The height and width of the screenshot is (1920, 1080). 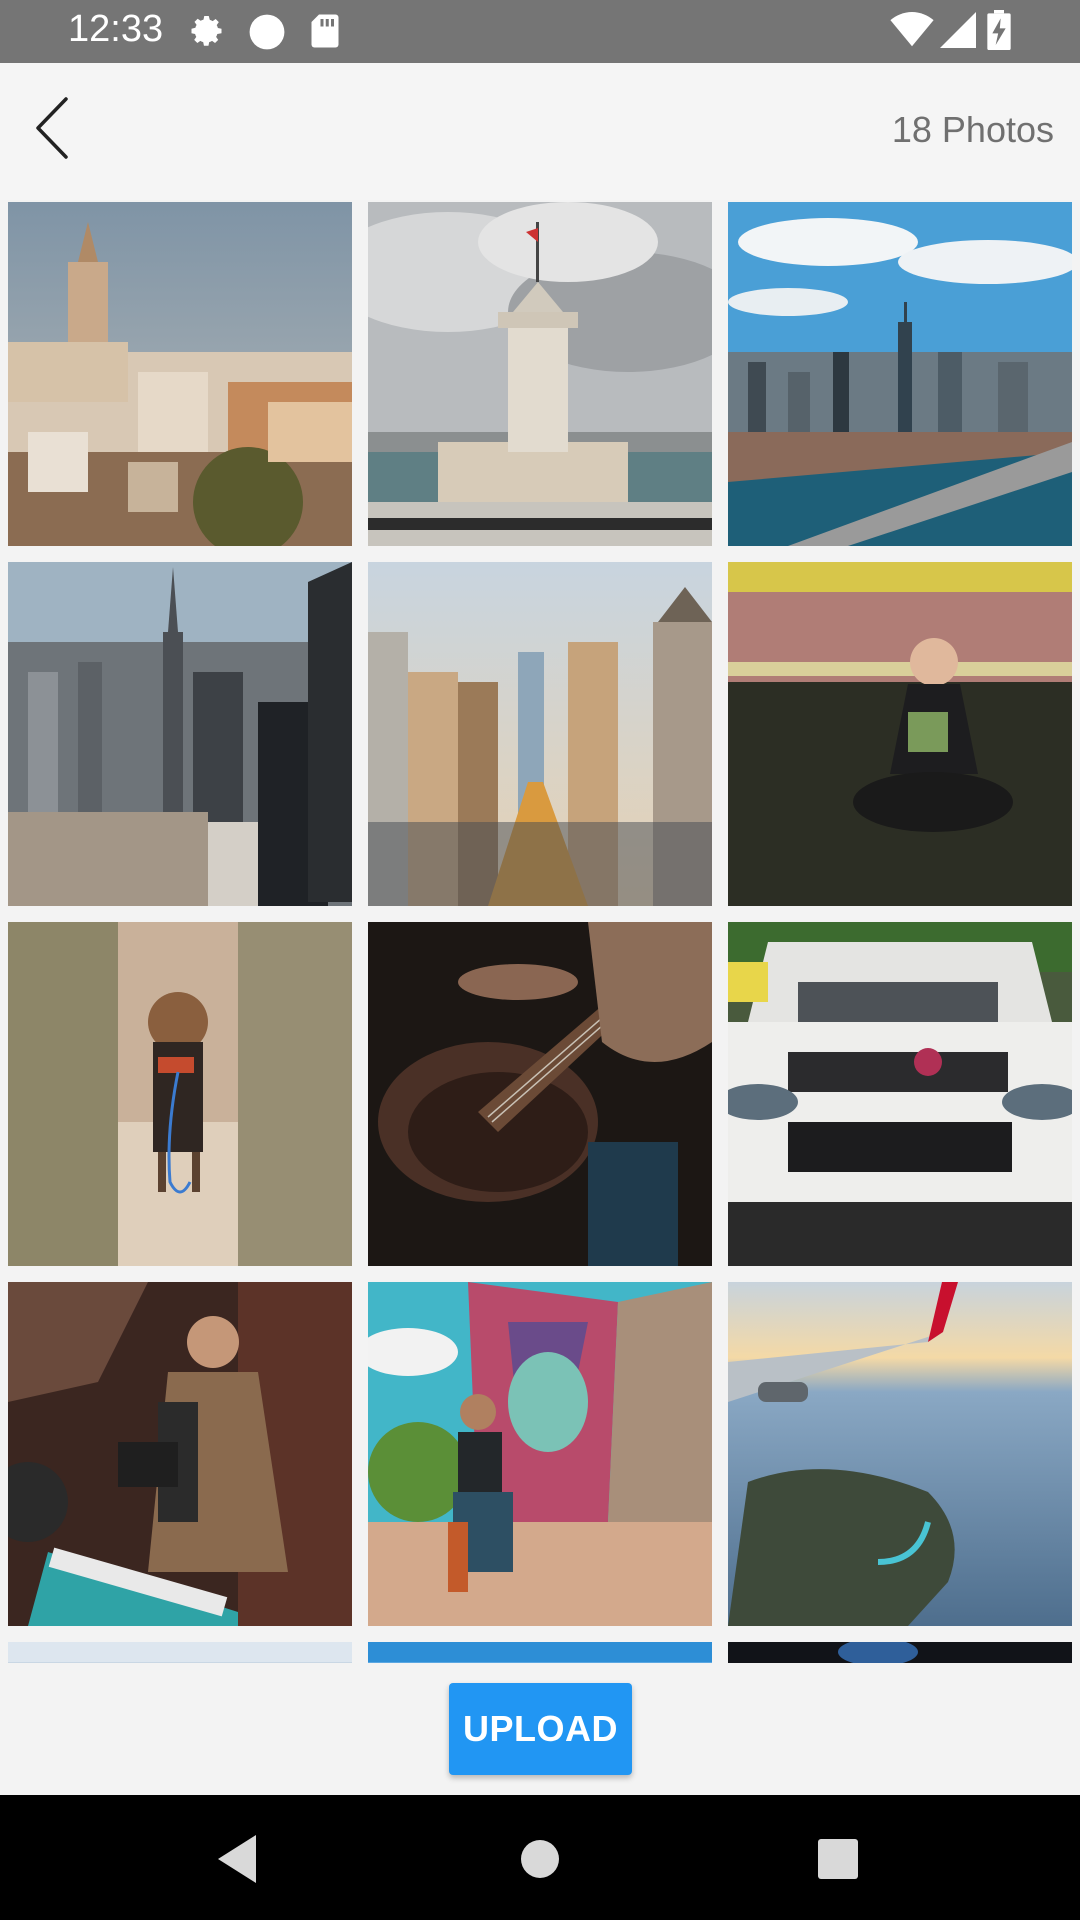 I want to click on chevron-left-icon, so click(x=52, y=128).